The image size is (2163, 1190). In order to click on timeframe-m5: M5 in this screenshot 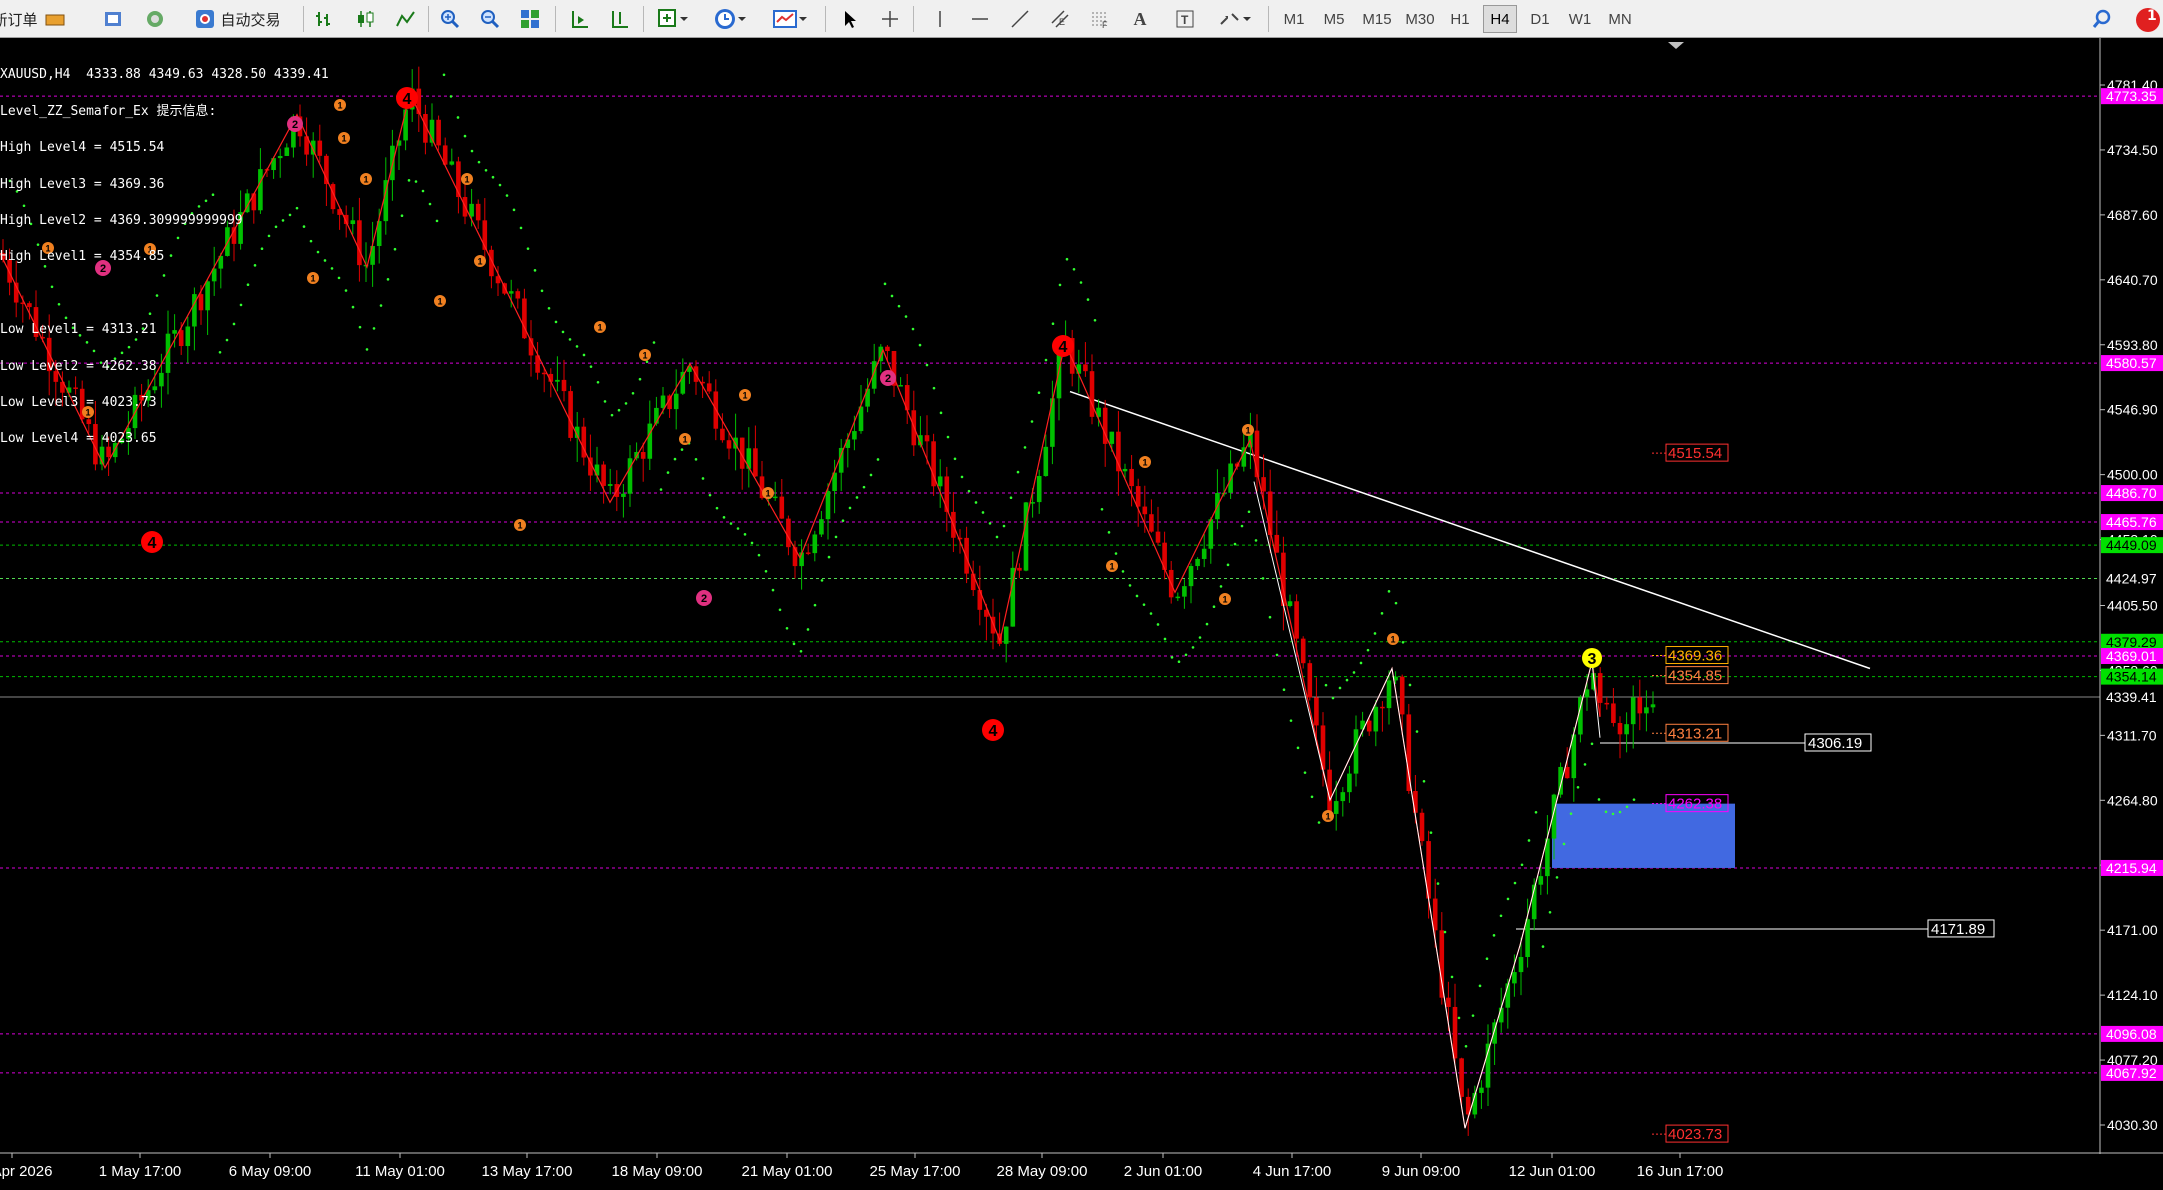, I will do `click(1334, 19)`.